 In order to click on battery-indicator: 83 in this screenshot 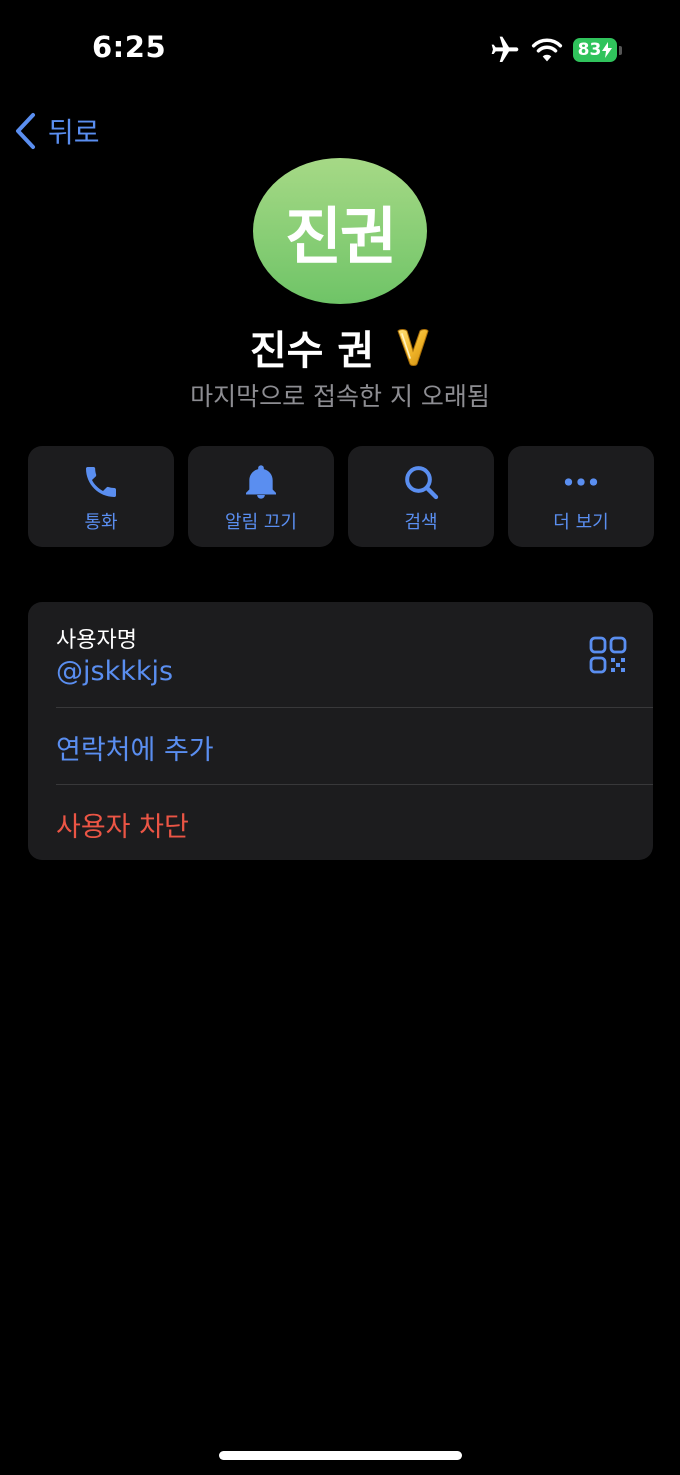, I will do `click(597, 50)`.